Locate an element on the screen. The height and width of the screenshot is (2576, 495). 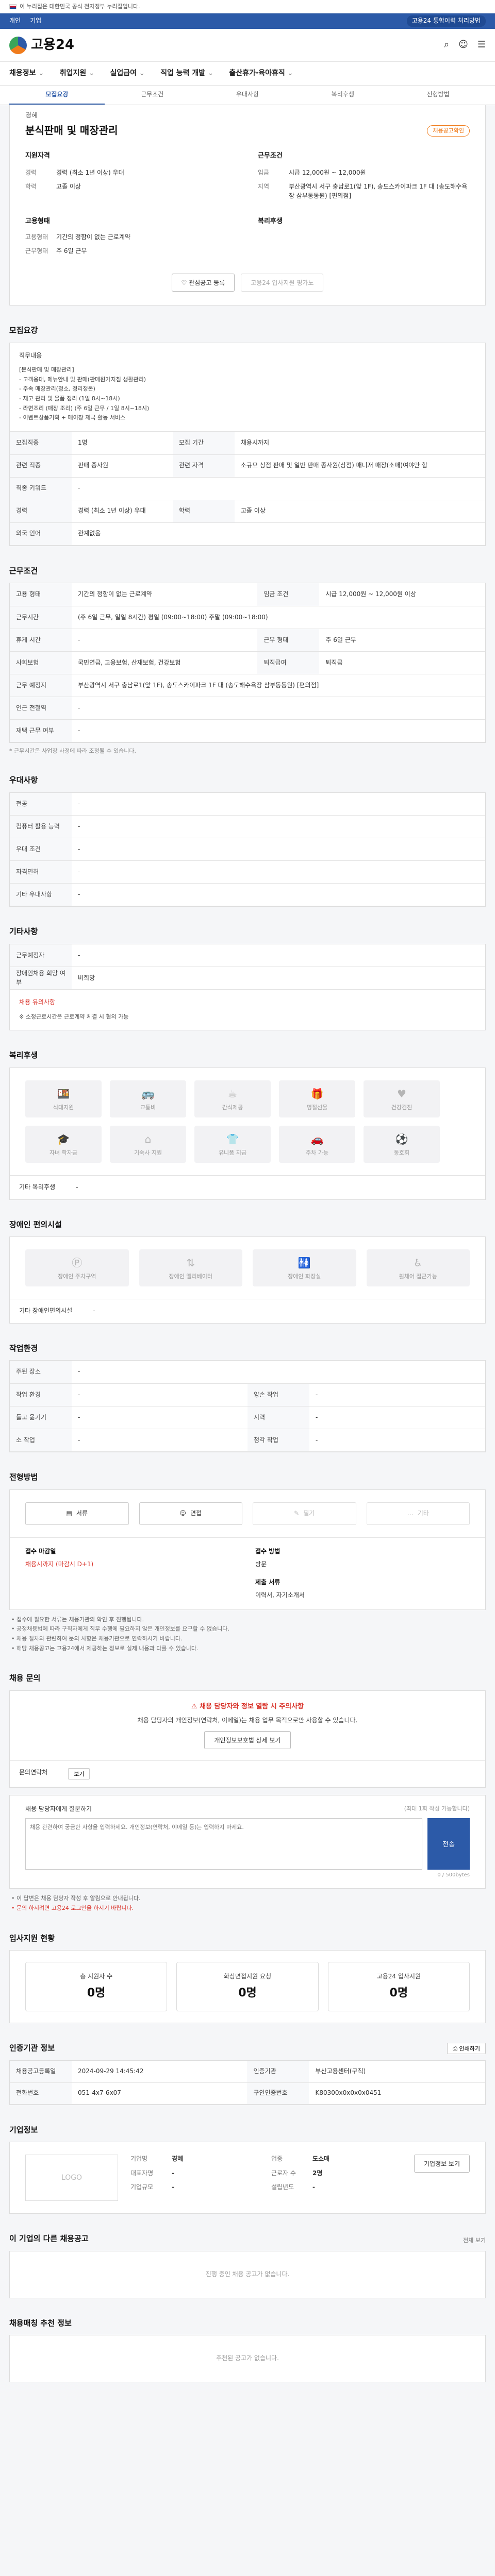
company-info-button: 기업정보 보기 is located at coordinates (442, 2164).